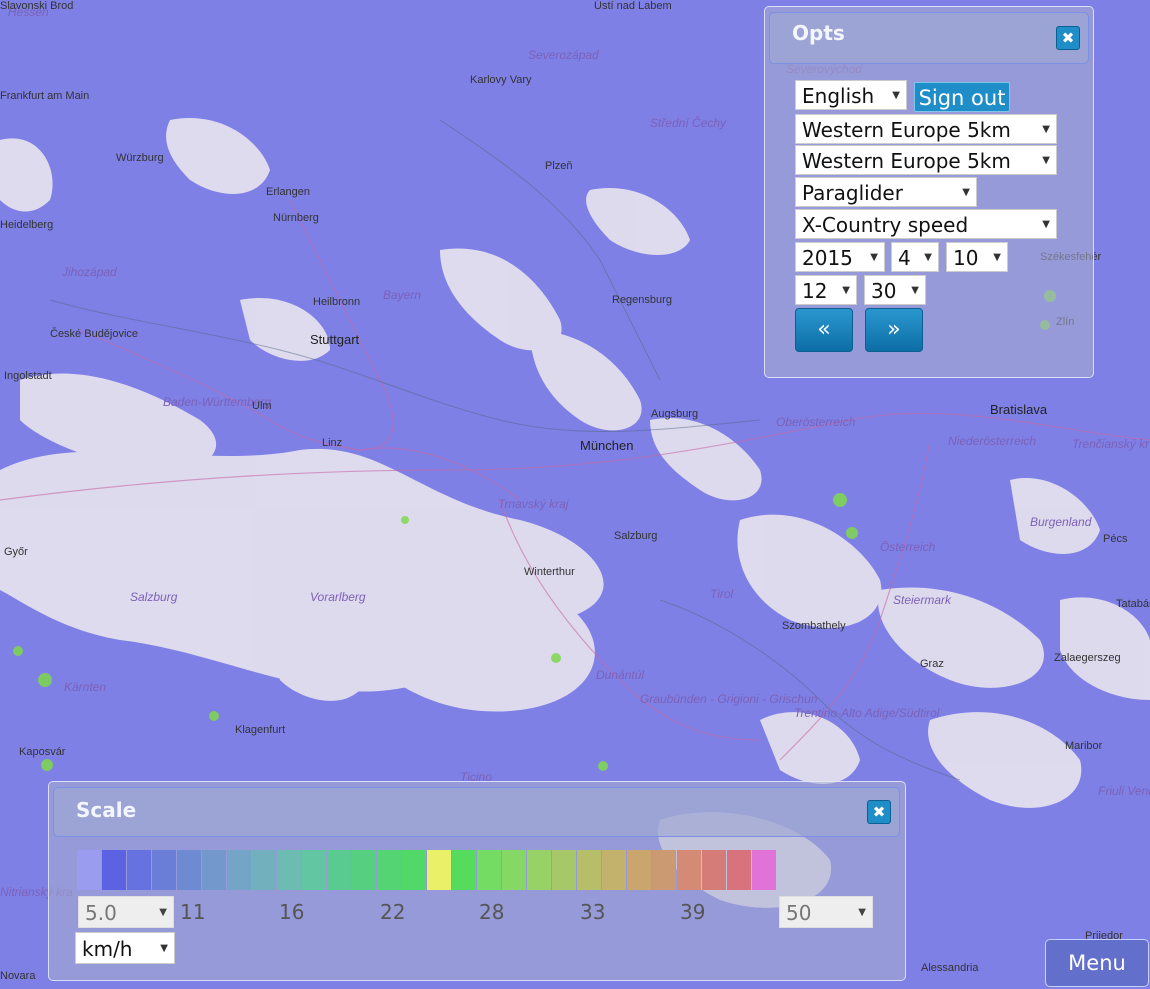 The height and width of the screenshot is (989, 1150). What do you see at coordinates (501, 80) in the screenshot?
I see `map-label: Karlovy Vary` at bounding box center [501, 80].